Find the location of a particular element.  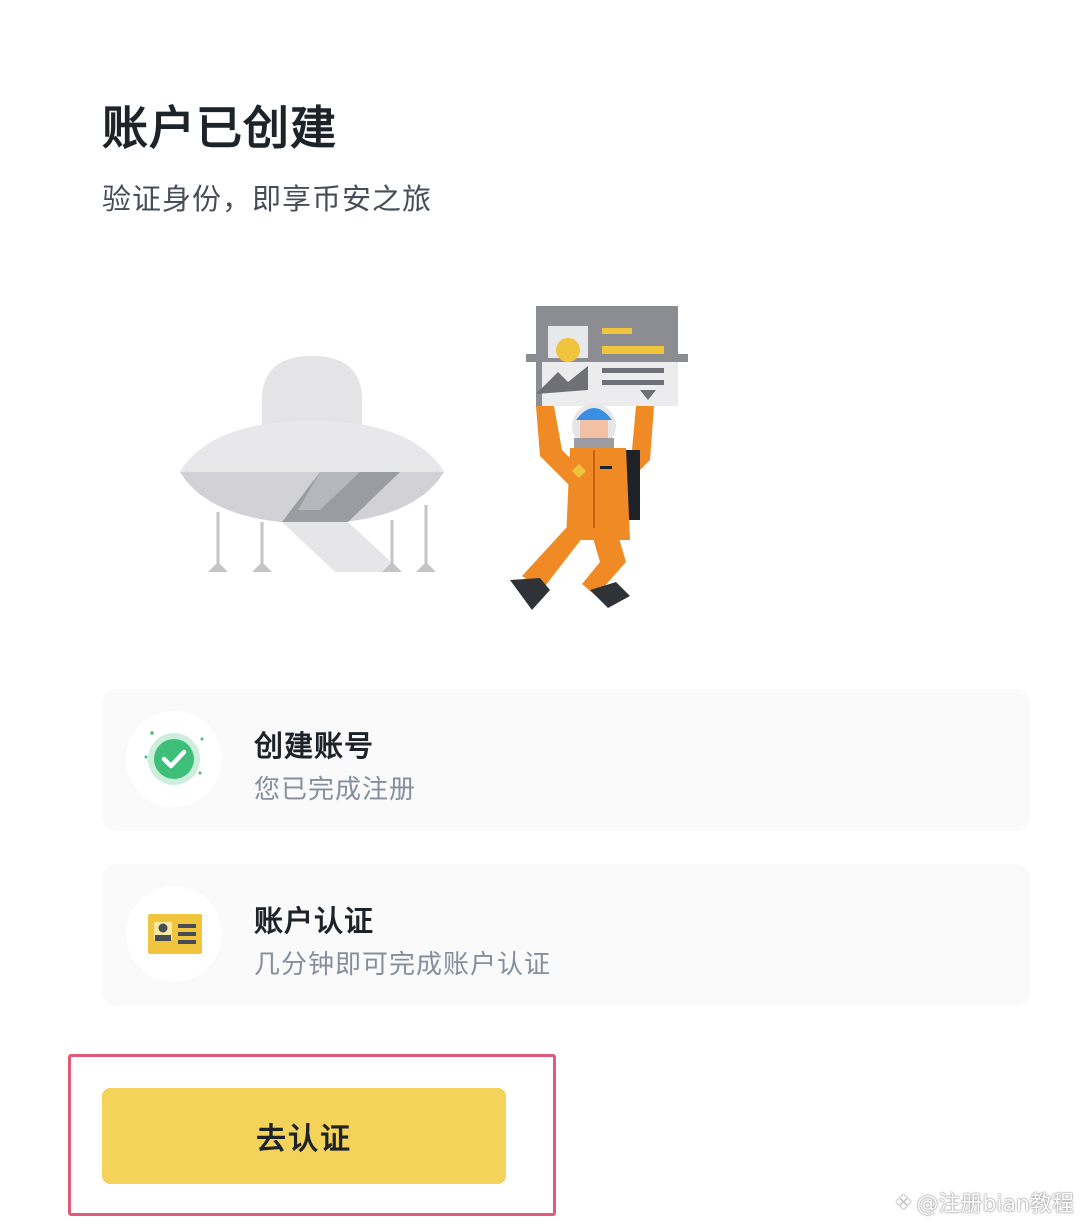

watermark: ❖ @注册bian教程 is located at coordinates (984, 1202).